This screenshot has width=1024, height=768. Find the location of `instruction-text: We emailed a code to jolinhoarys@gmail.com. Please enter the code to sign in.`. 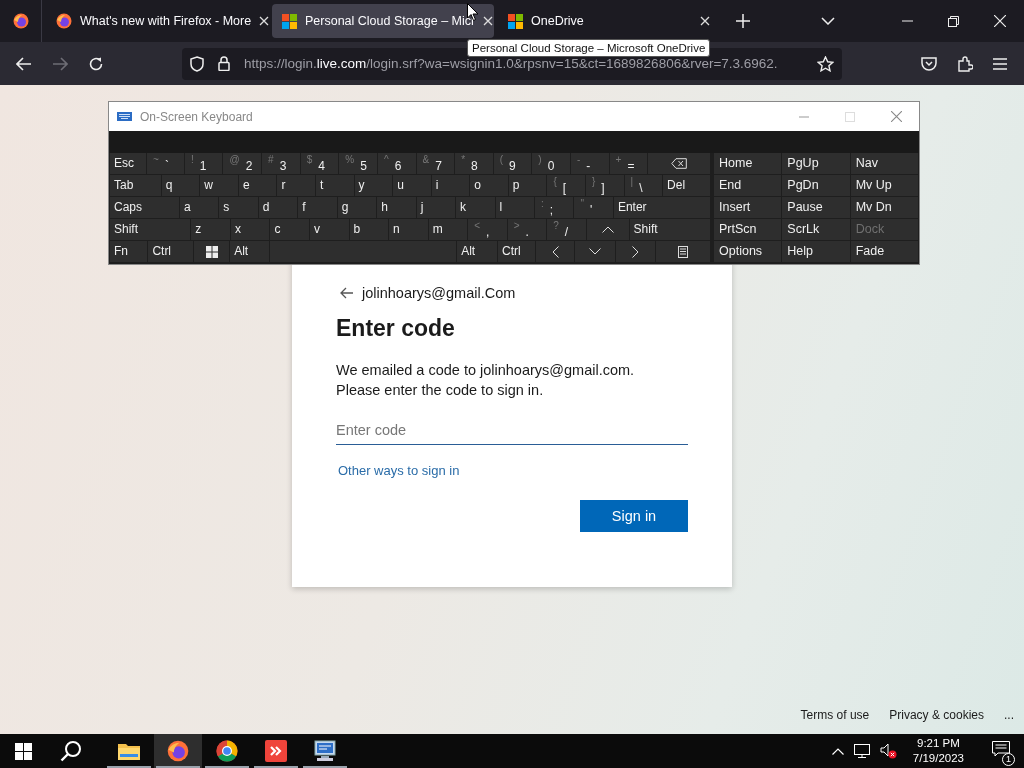

instruction-text: We emailed a code to jolinhoarys@gmail.com. Please enter the code to sign in. is located at coordinates (485, 380).